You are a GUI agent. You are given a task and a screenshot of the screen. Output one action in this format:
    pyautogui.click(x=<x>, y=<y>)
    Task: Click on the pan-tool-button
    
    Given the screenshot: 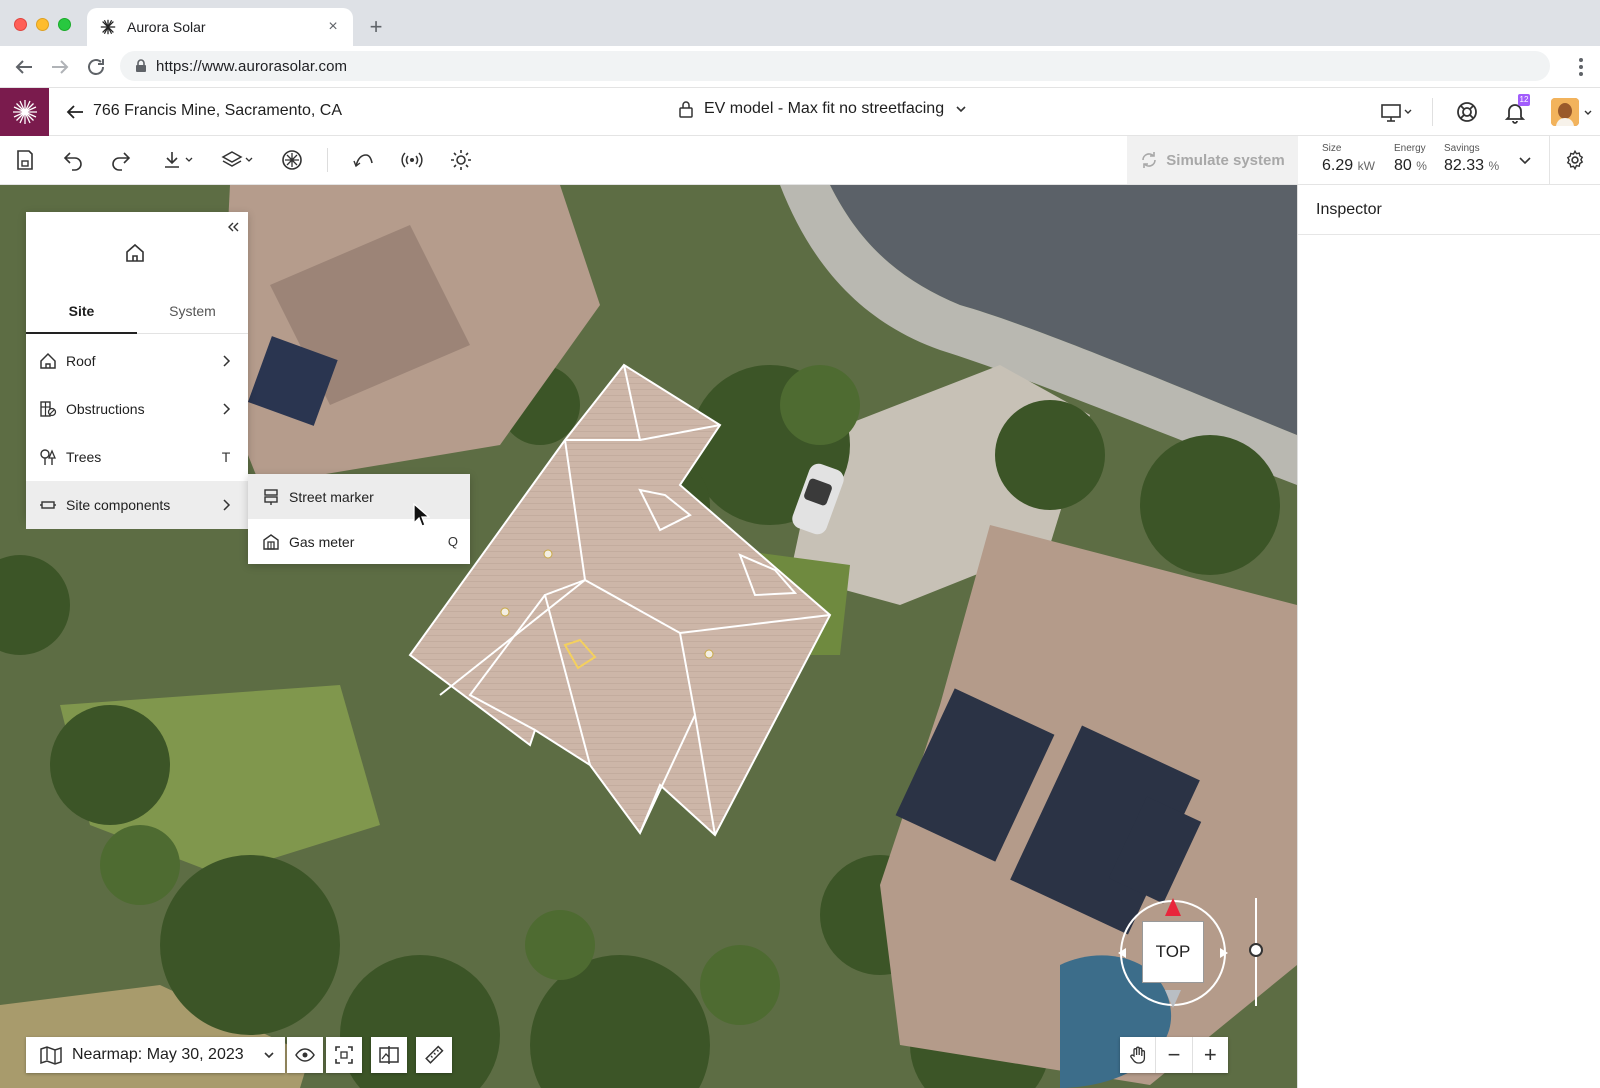 What is the action you would take?
    pyautogui.click(x=1138, y=1055)
    